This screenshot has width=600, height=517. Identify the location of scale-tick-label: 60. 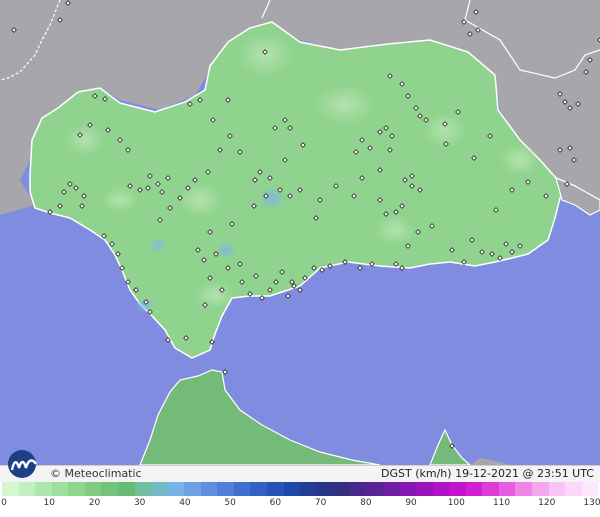
(275, 503).